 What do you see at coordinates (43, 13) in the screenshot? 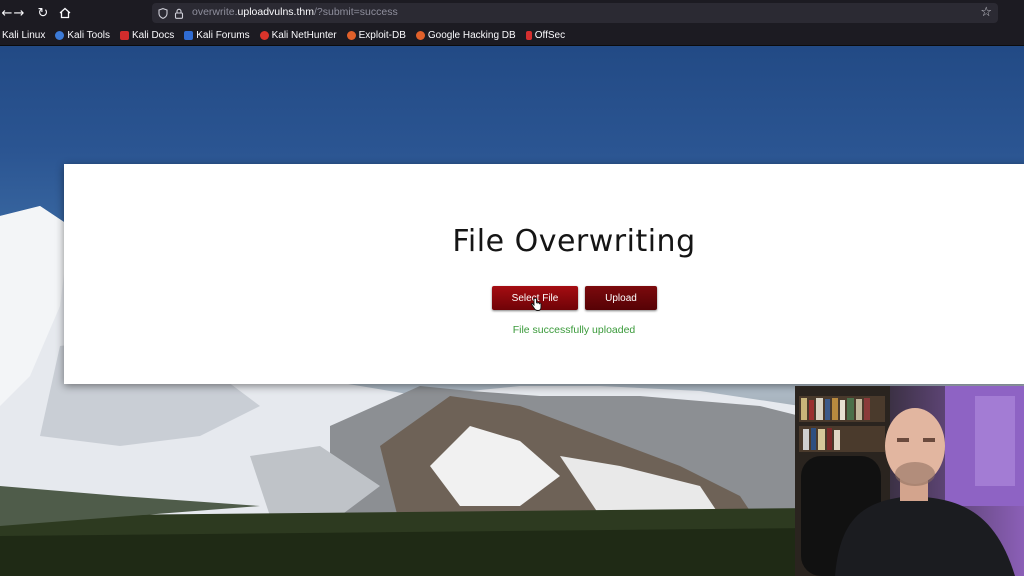
I see `reload-icon: ↻` at bounding box center [43, 13].